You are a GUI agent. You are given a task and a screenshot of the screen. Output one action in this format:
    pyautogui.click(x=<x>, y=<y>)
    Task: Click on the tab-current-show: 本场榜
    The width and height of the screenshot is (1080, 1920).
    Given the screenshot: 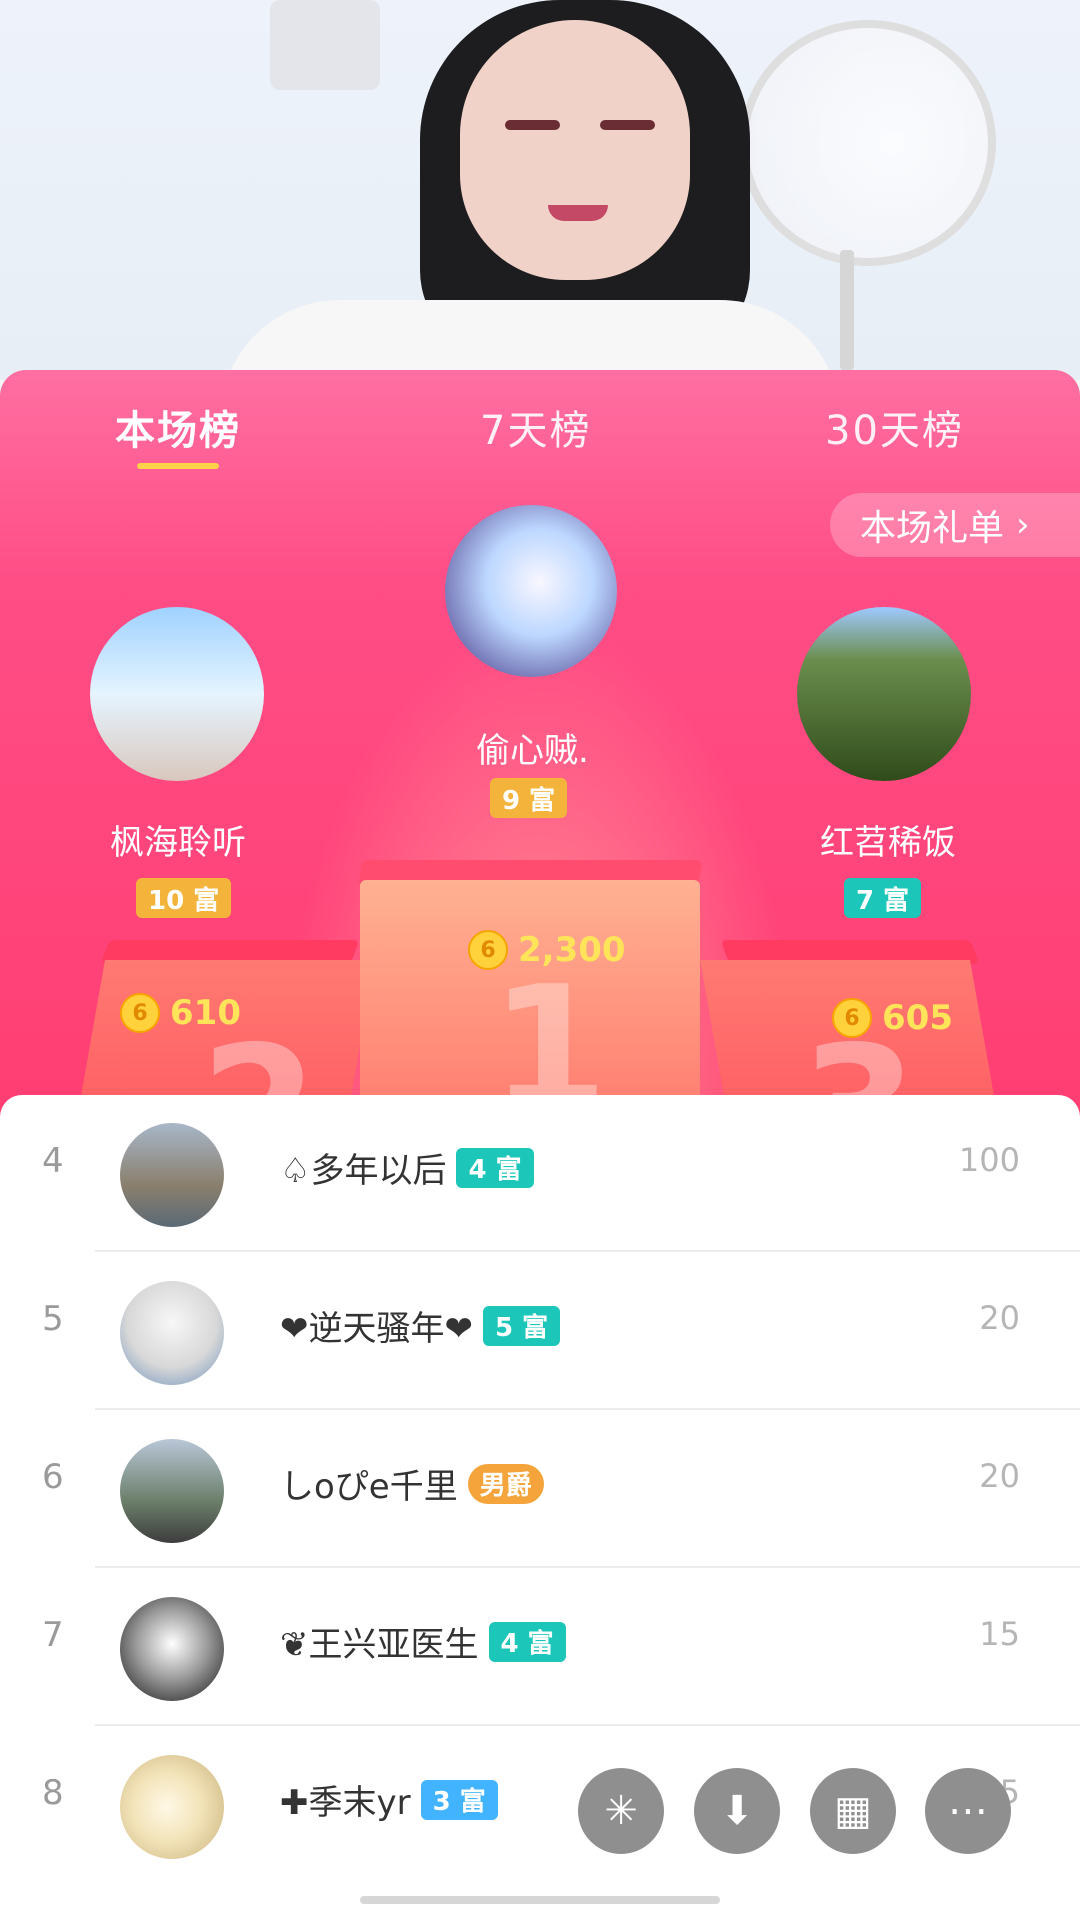 What is the action you would take?
    pyautogui.click(x=178, y=427)
    